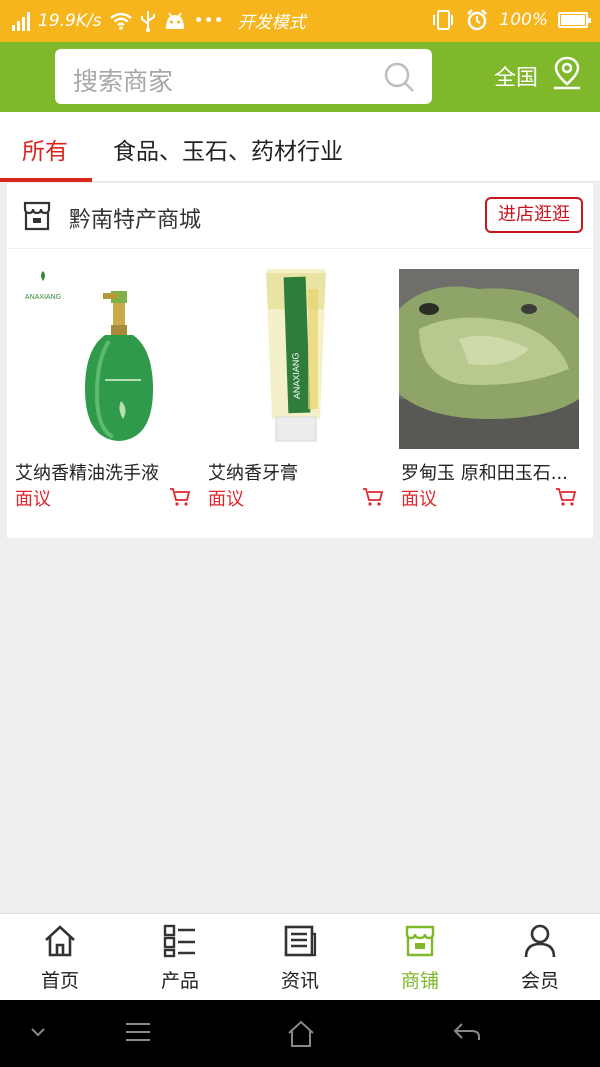 Image resolution: width=600 pixels, height=1067 pixels. I want to click on active-tab-indicator, so click(46, 180).